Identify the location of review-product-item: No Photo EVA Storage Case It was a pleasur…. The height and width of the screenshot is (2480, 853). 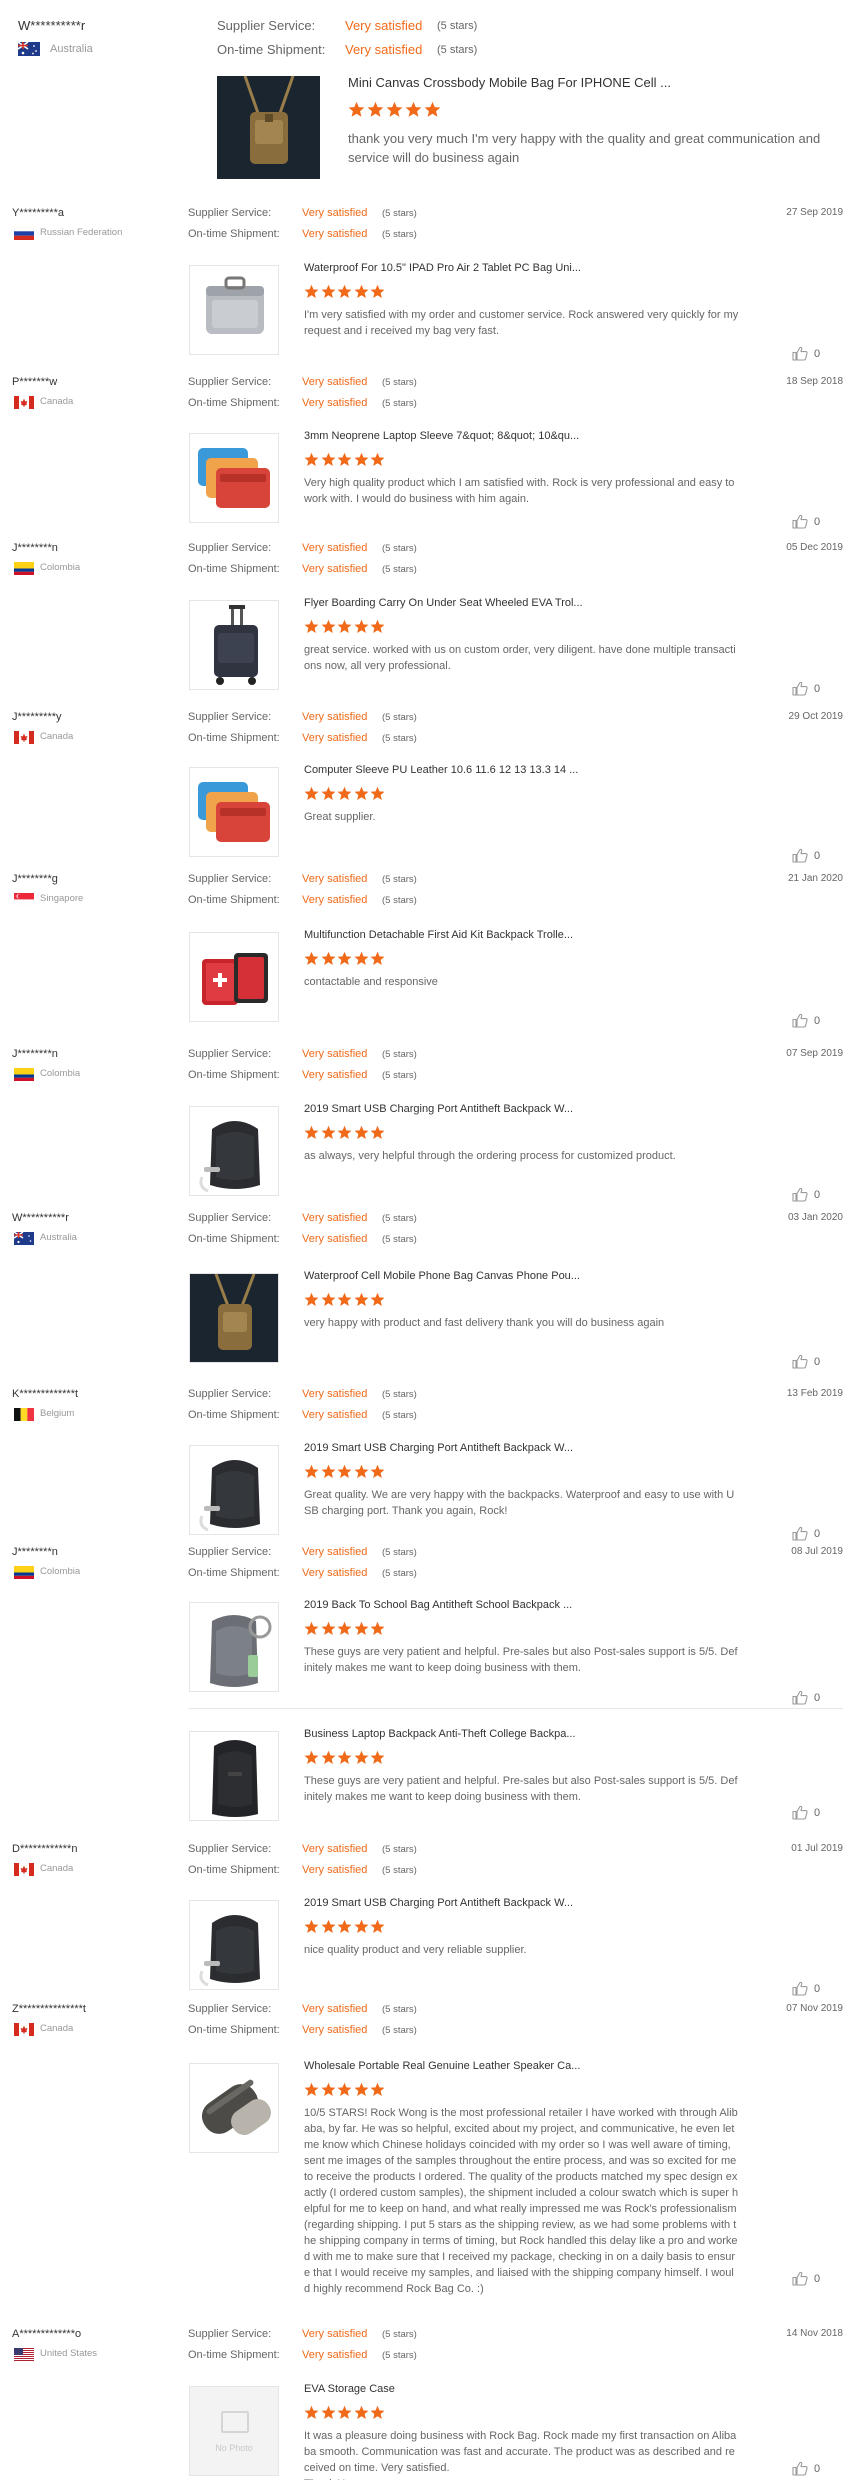
(426, 2431).